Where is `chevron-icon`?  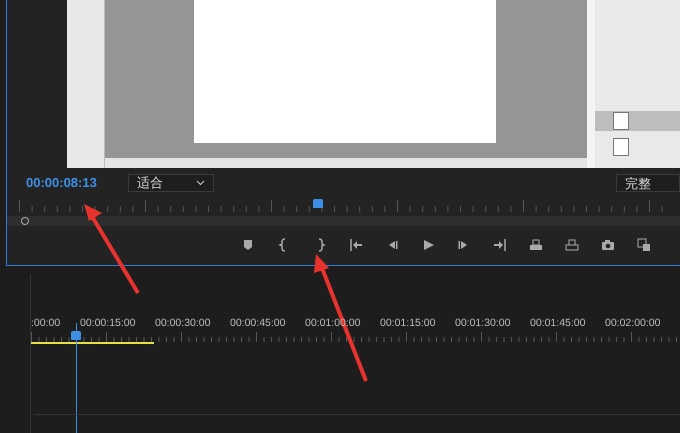 chevron-icon is located at coordinates (200, 183).